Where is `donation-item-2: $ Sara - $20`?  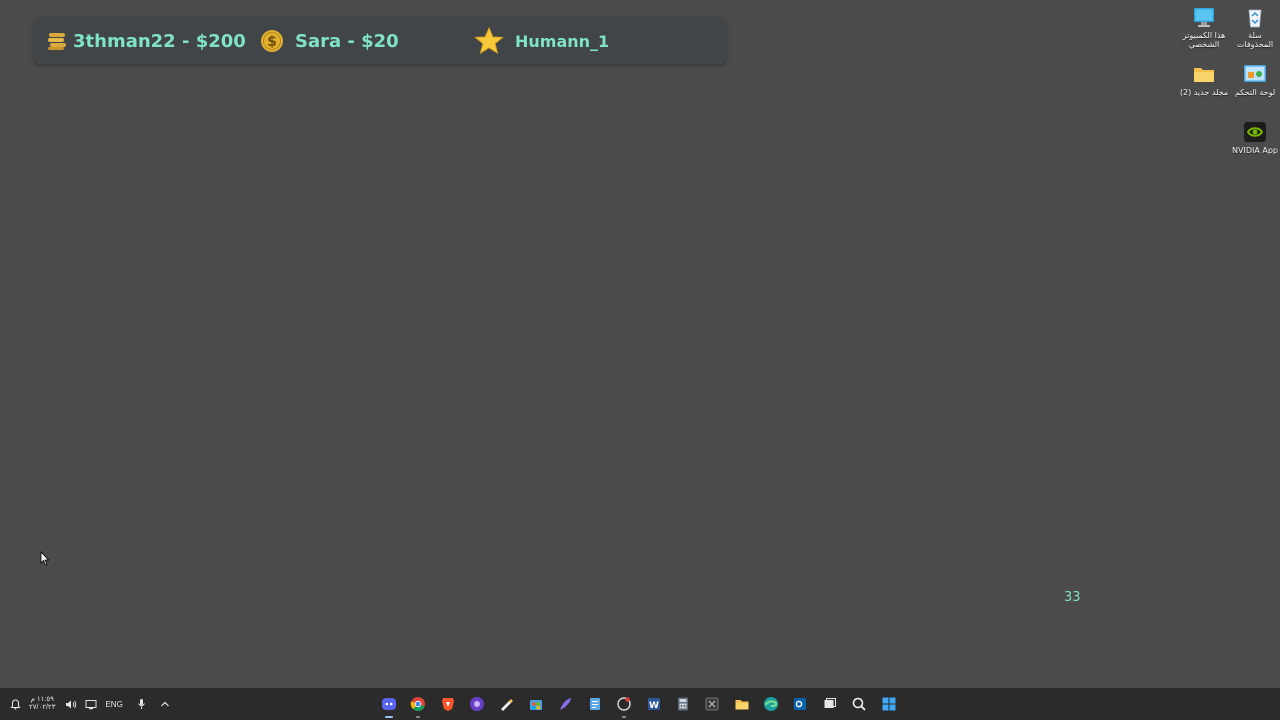
donation-item-2: $ Sara - $20 is located at coordinates (329, 41).